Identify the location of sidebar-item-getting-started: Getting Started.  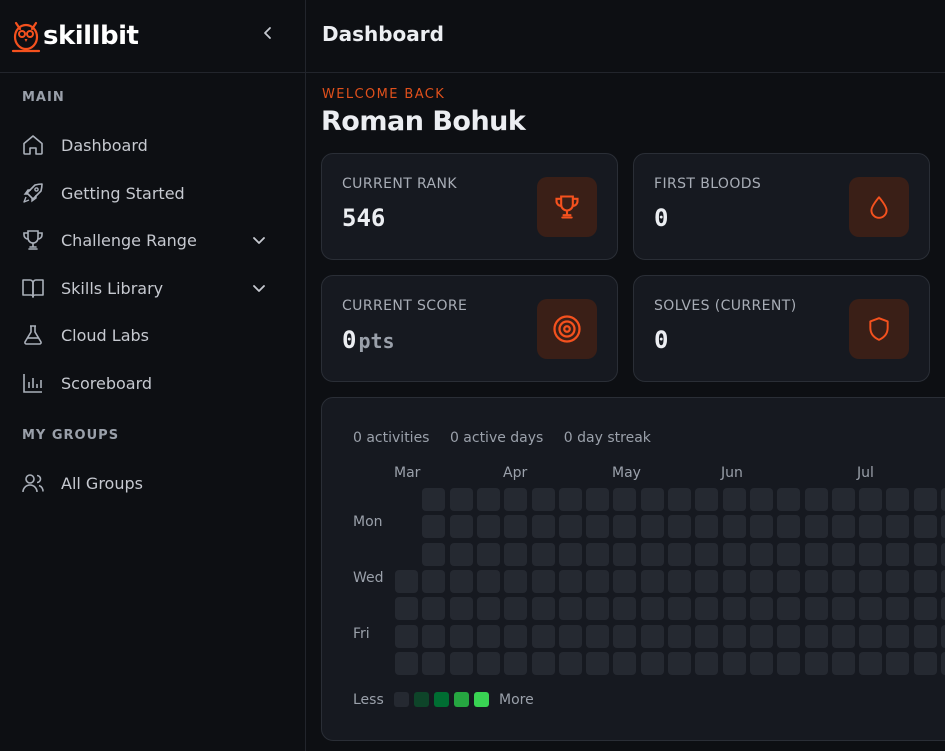
(145, 193).